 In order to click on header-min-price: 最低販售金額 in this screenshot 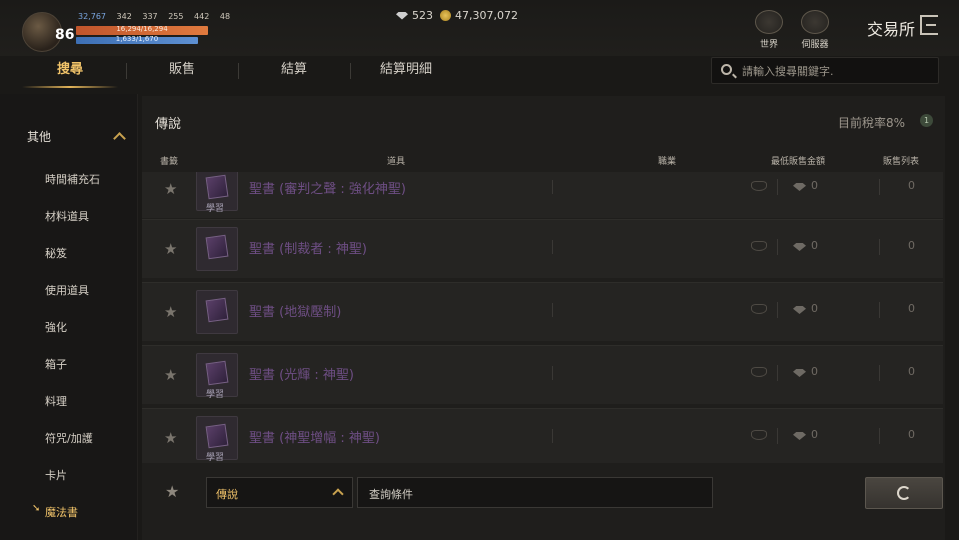, I will do `click(798, 160)`.